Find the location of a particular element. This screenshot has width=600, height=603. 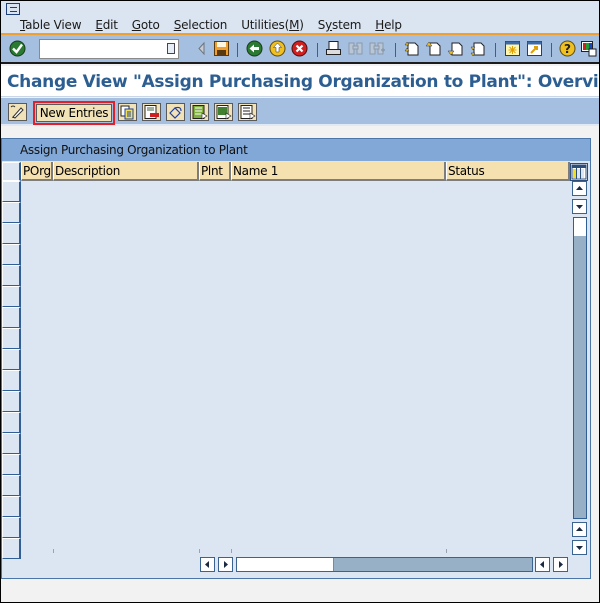

scroll-right-button is located at coordinates (225, 564).